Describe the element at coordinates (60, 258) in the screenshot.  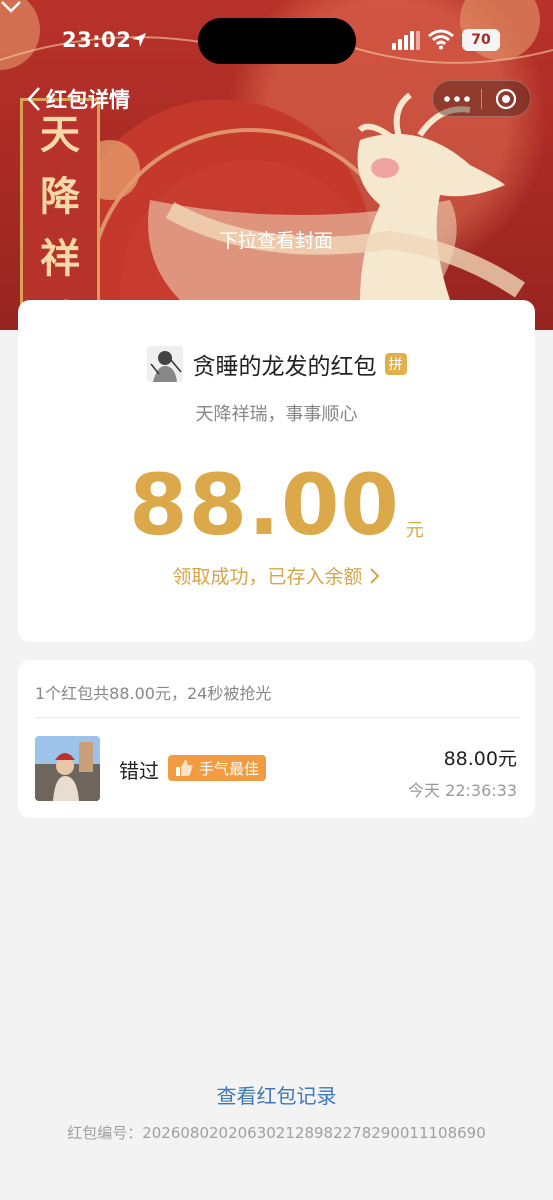
I see `vertical-char: 祥` at that location.